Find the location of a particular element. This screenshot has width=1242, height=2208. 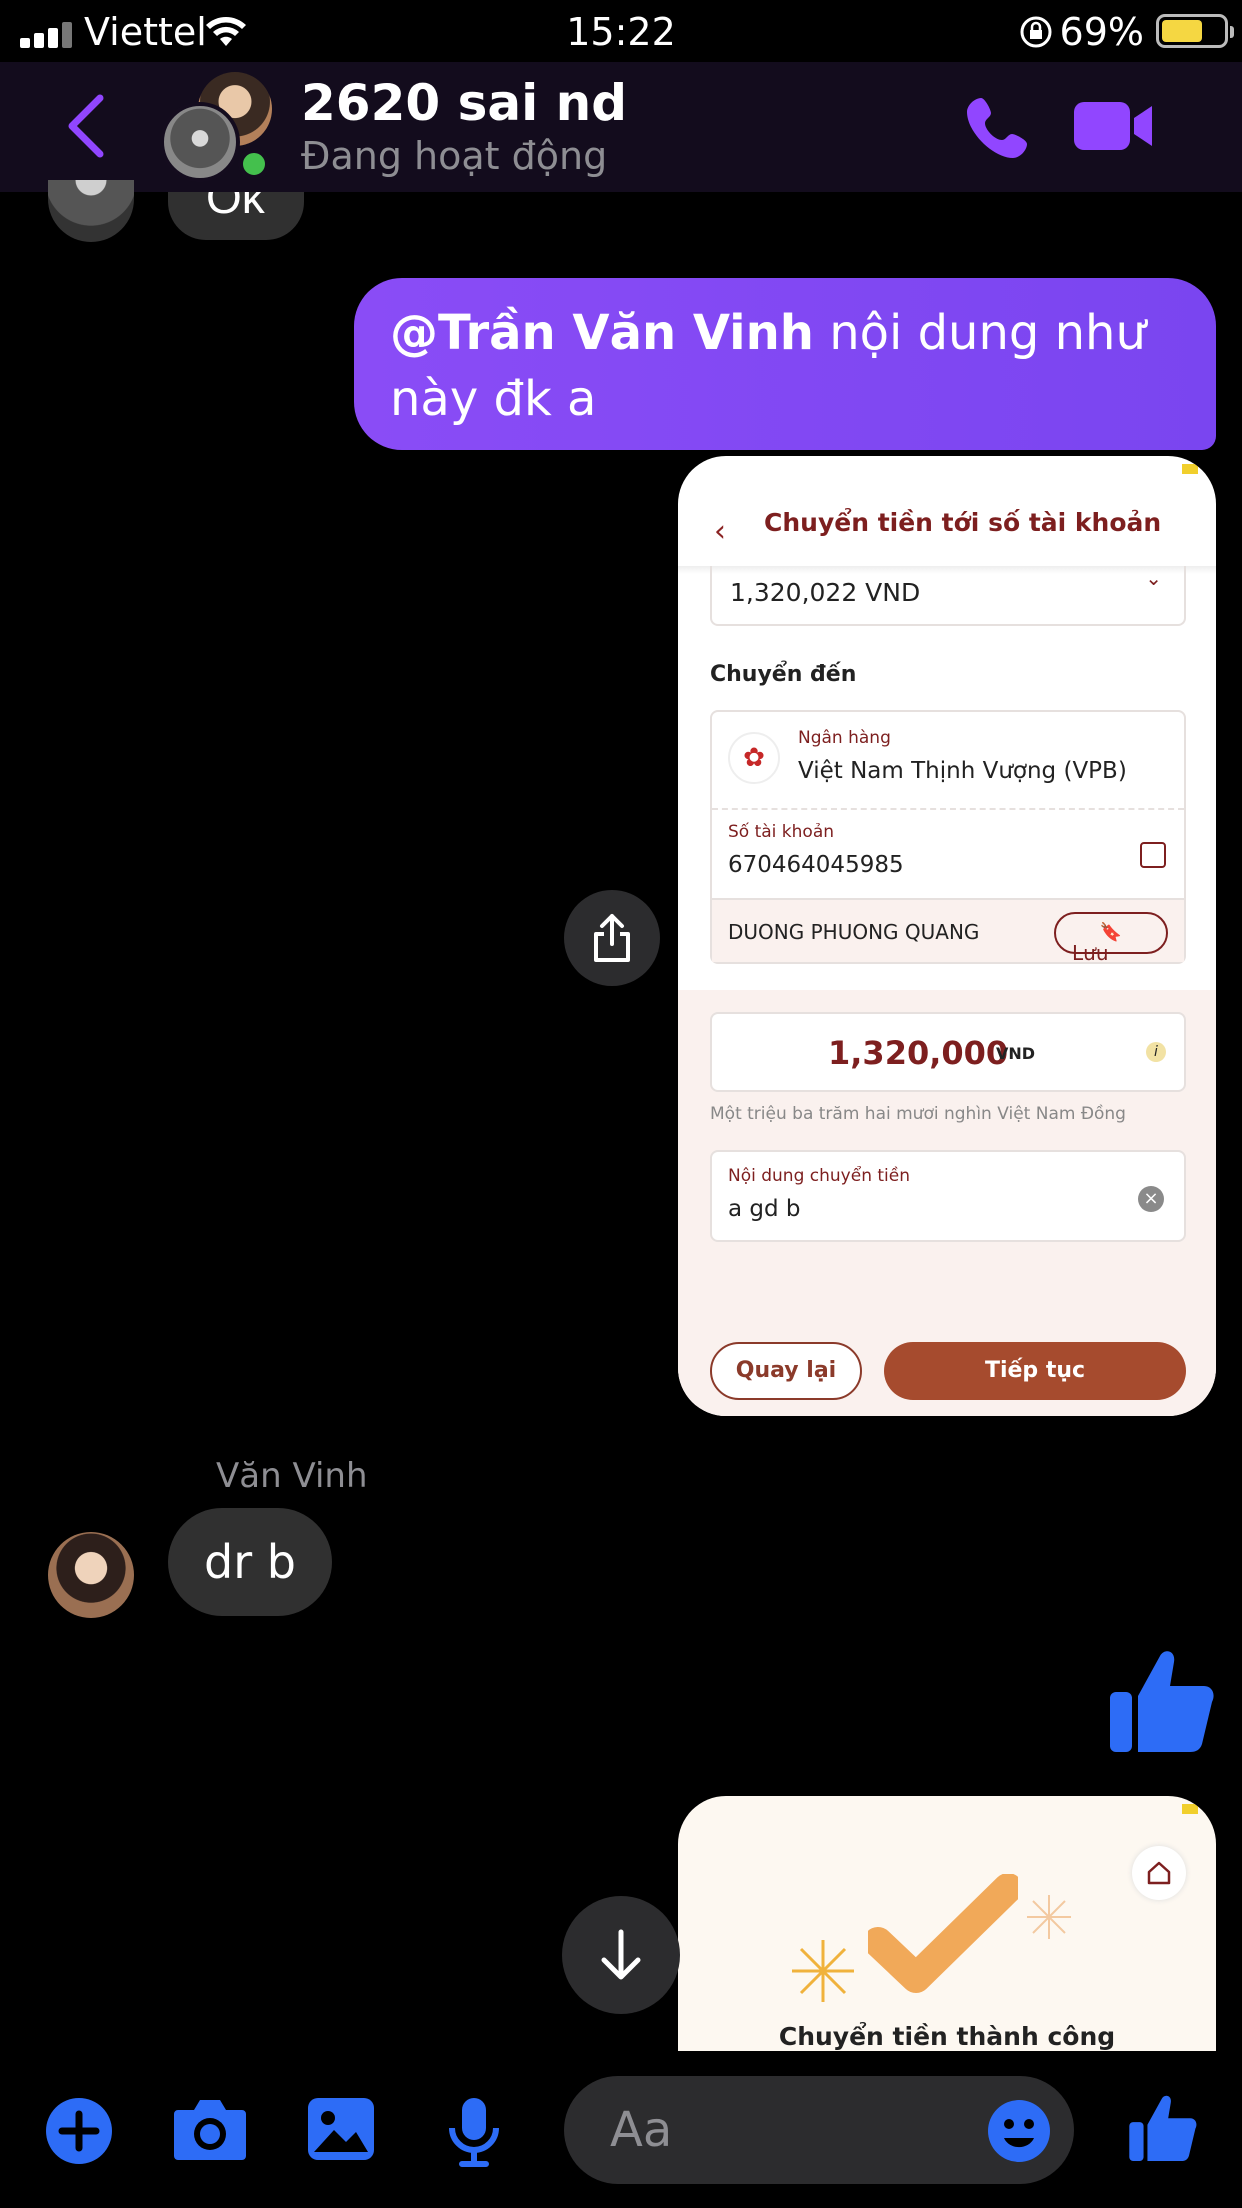

save-label: Lưu is located at coordinates (1090, 953).